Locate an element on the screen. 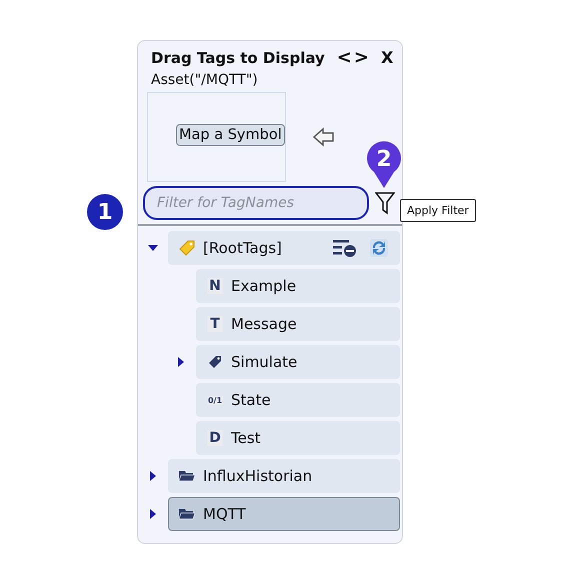  tree-item: Simulate is located at coordinates (298, 362).